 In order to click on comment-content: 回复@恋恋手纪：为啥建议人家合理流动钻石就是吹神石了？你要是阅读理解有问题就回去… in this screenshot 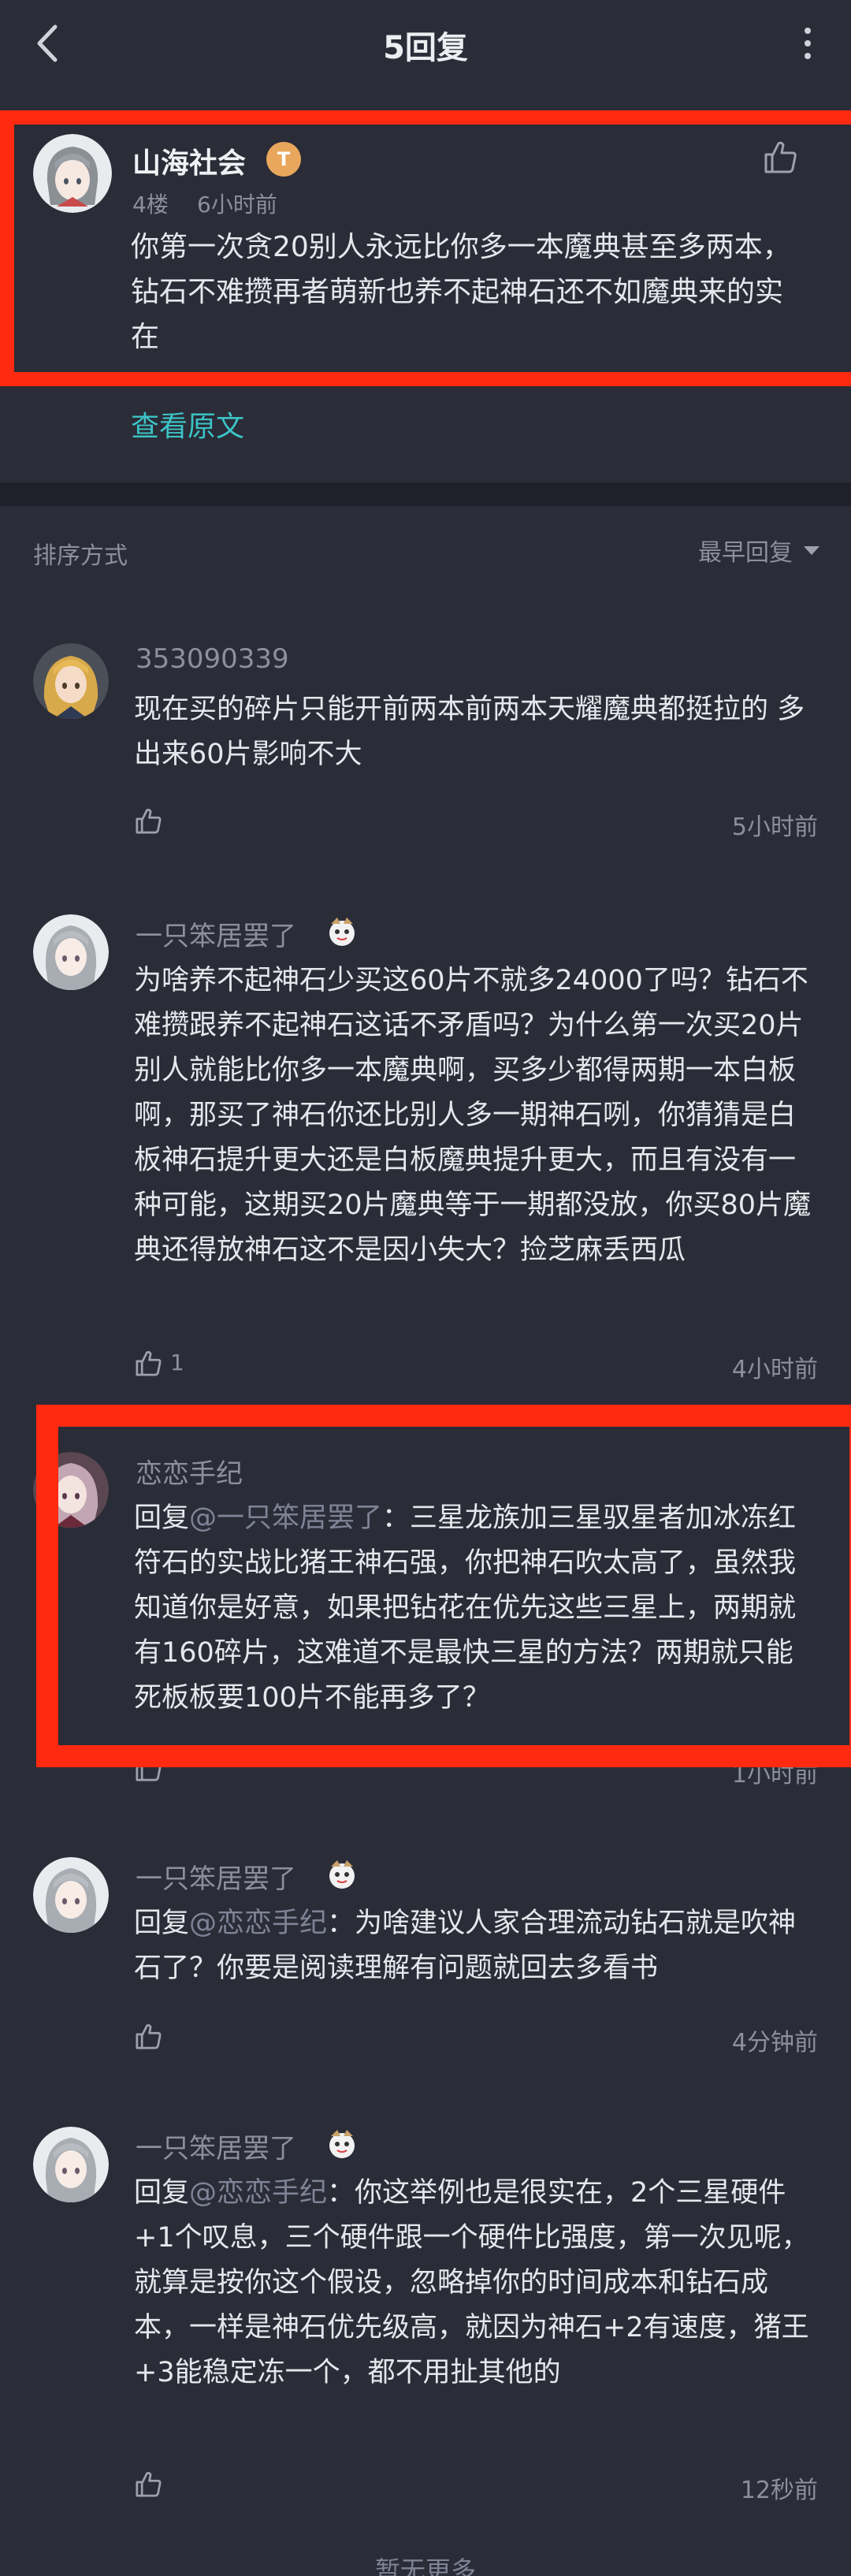, I will do `click(477, 1946)`.